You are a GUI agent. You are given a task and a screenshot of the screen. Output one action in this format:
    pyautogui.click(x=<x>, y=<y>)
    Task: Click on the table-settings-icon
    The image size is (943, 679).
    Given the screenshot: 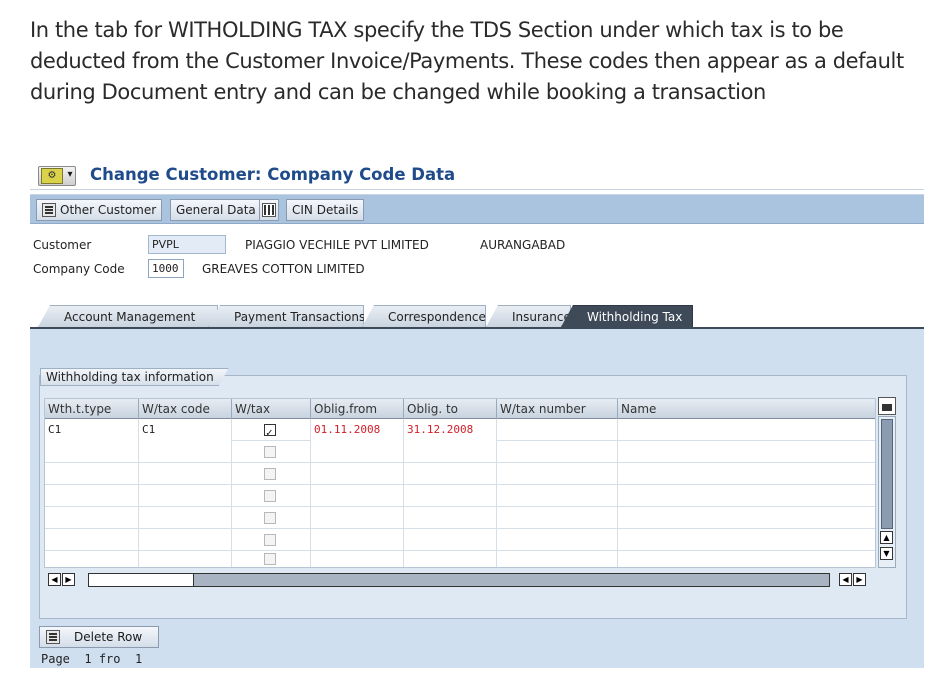 What is the action you would take?
    pyautogui.click(x=887, y=406)
    